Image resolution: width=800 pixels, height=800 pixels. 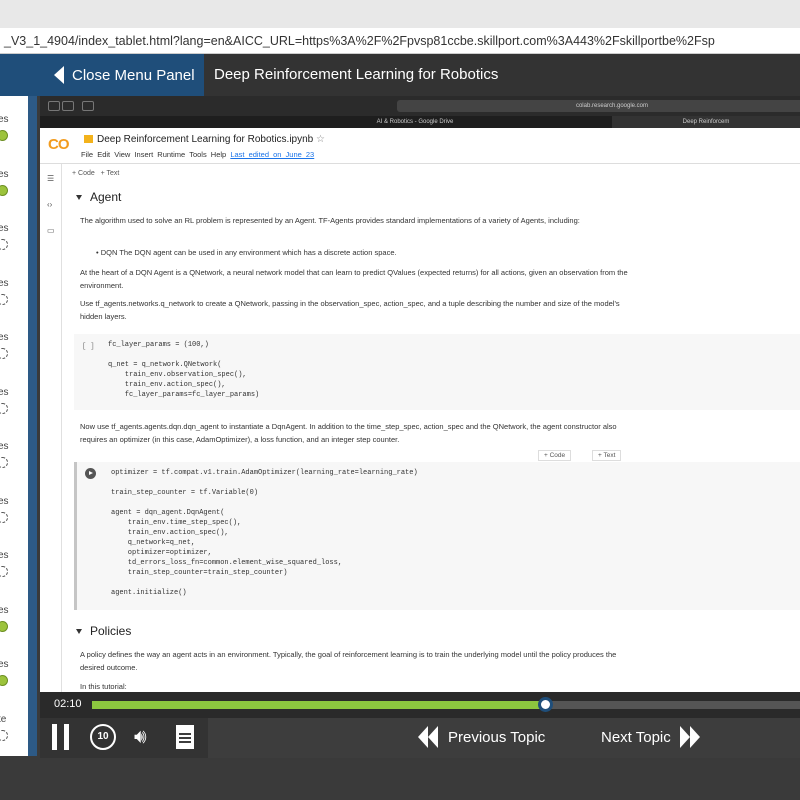 I want to click on previous-double-arrow-icon, so click(x=428, y=737).